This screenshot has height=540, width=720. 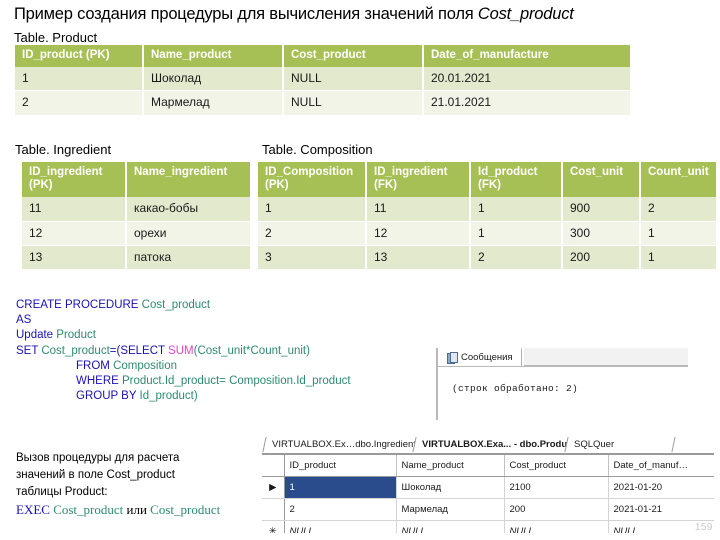 What do you see at coordinates (79, 56) in the screenshot?
I see `column-header: ID_product (PK)` at bounding box center [79, 56].